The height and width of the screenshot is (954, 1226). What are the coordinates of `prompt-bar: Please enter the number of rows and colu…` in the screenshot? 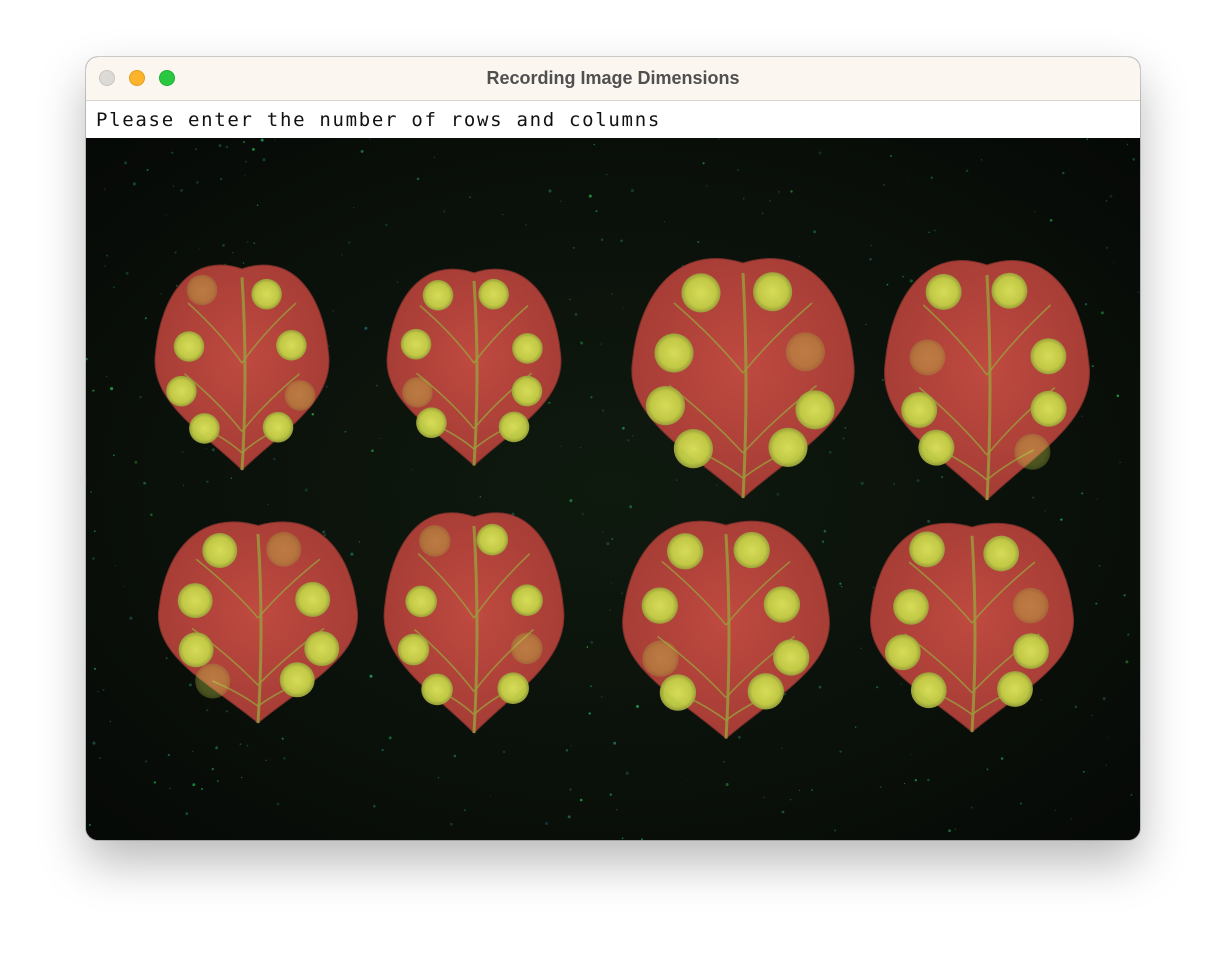 It's located at (613, 119).